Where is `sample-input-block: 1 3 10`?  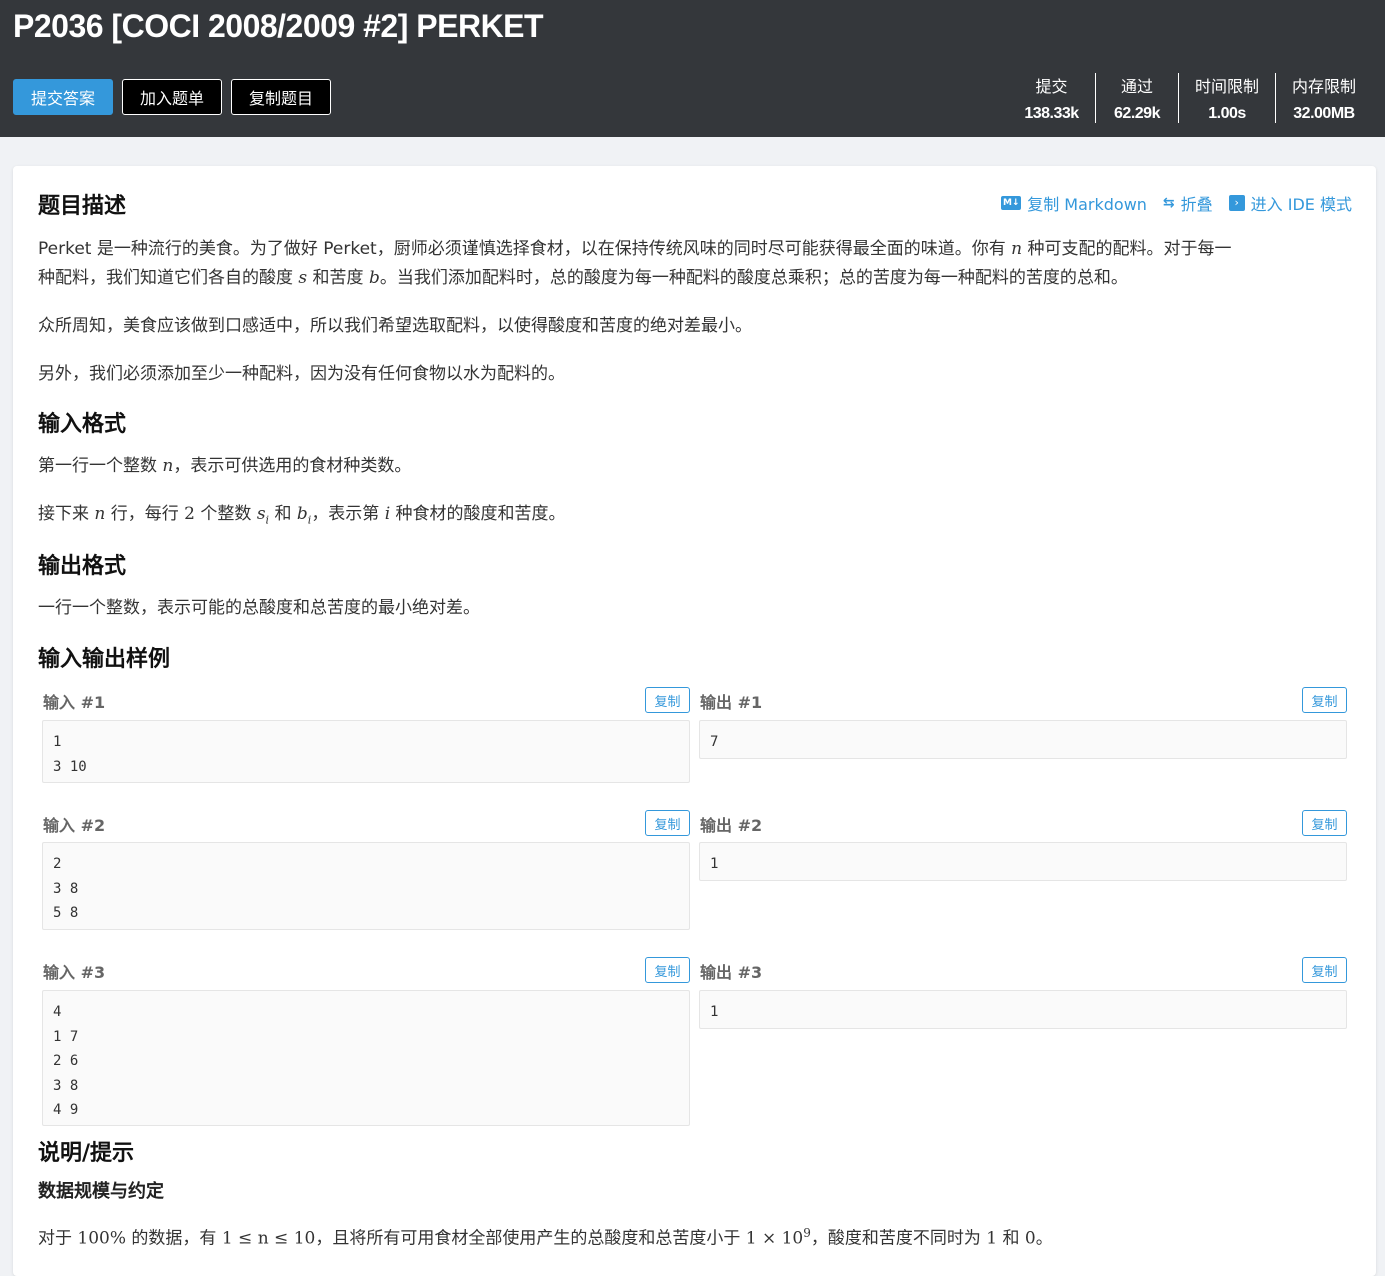
sample-input-block: 1 3 10 is located at coordinates (366, 751).